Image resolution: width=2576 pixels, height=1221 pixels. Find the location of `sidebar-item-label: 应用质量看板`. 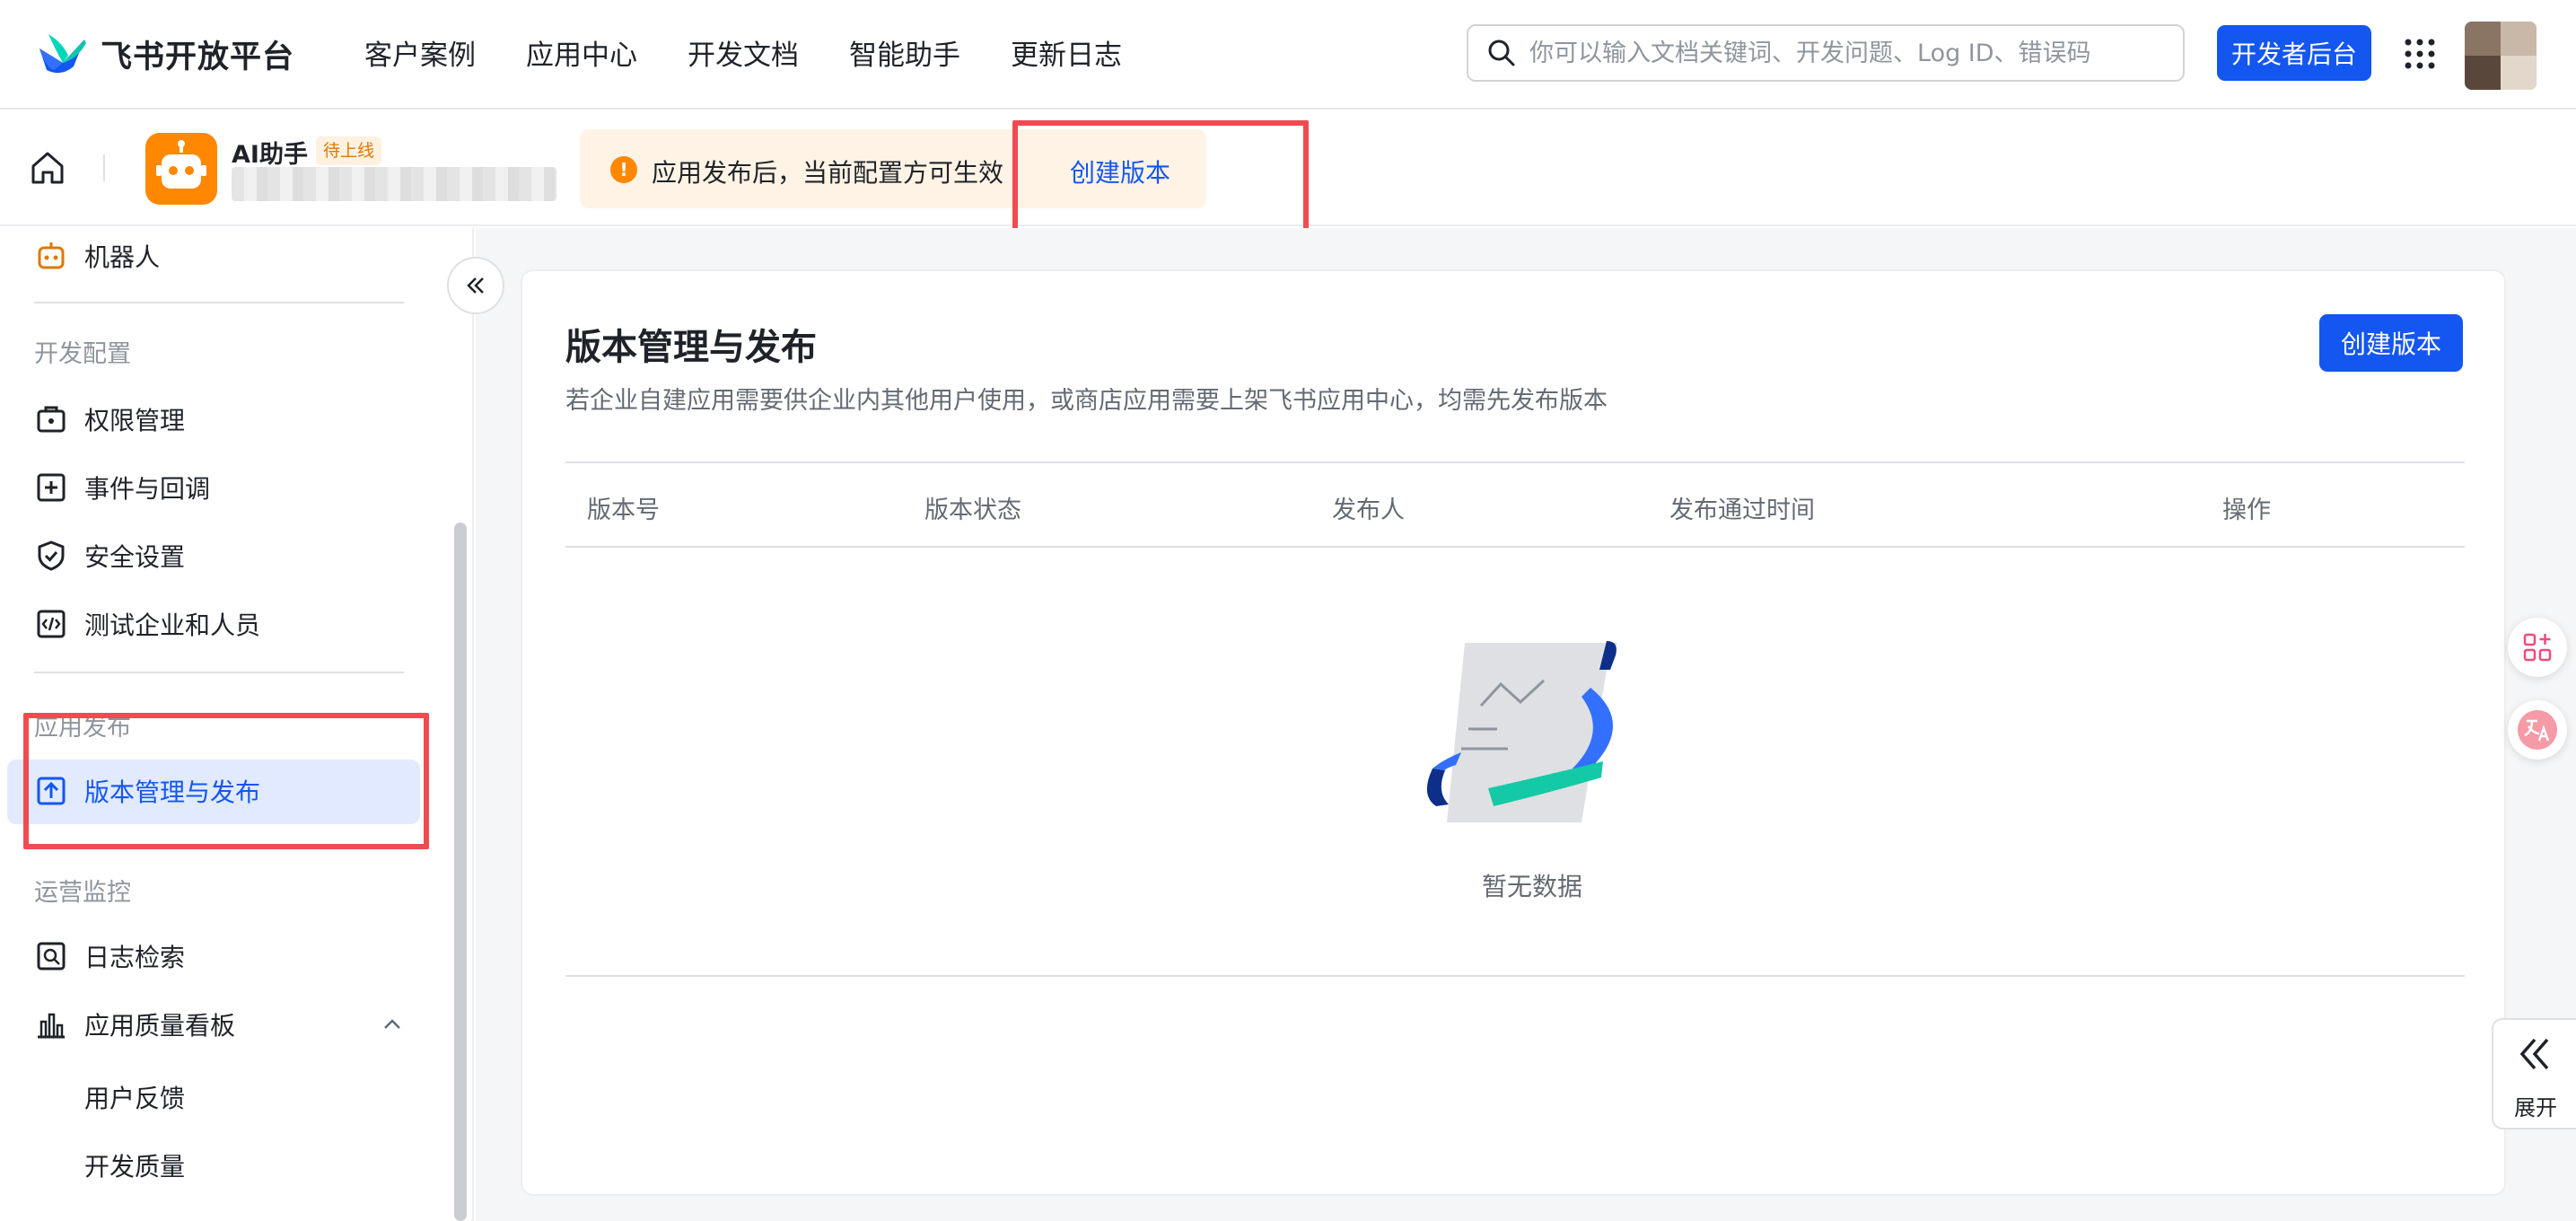

sidebar-item-label: 应用质量看板 is located at coordinates (160, 1026).